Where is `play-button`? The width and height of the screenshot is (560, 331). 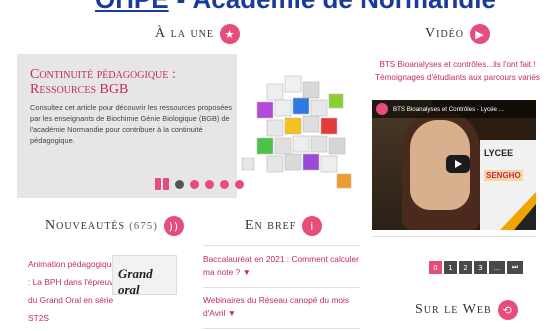
play-button is located at coordinates (458, 164).